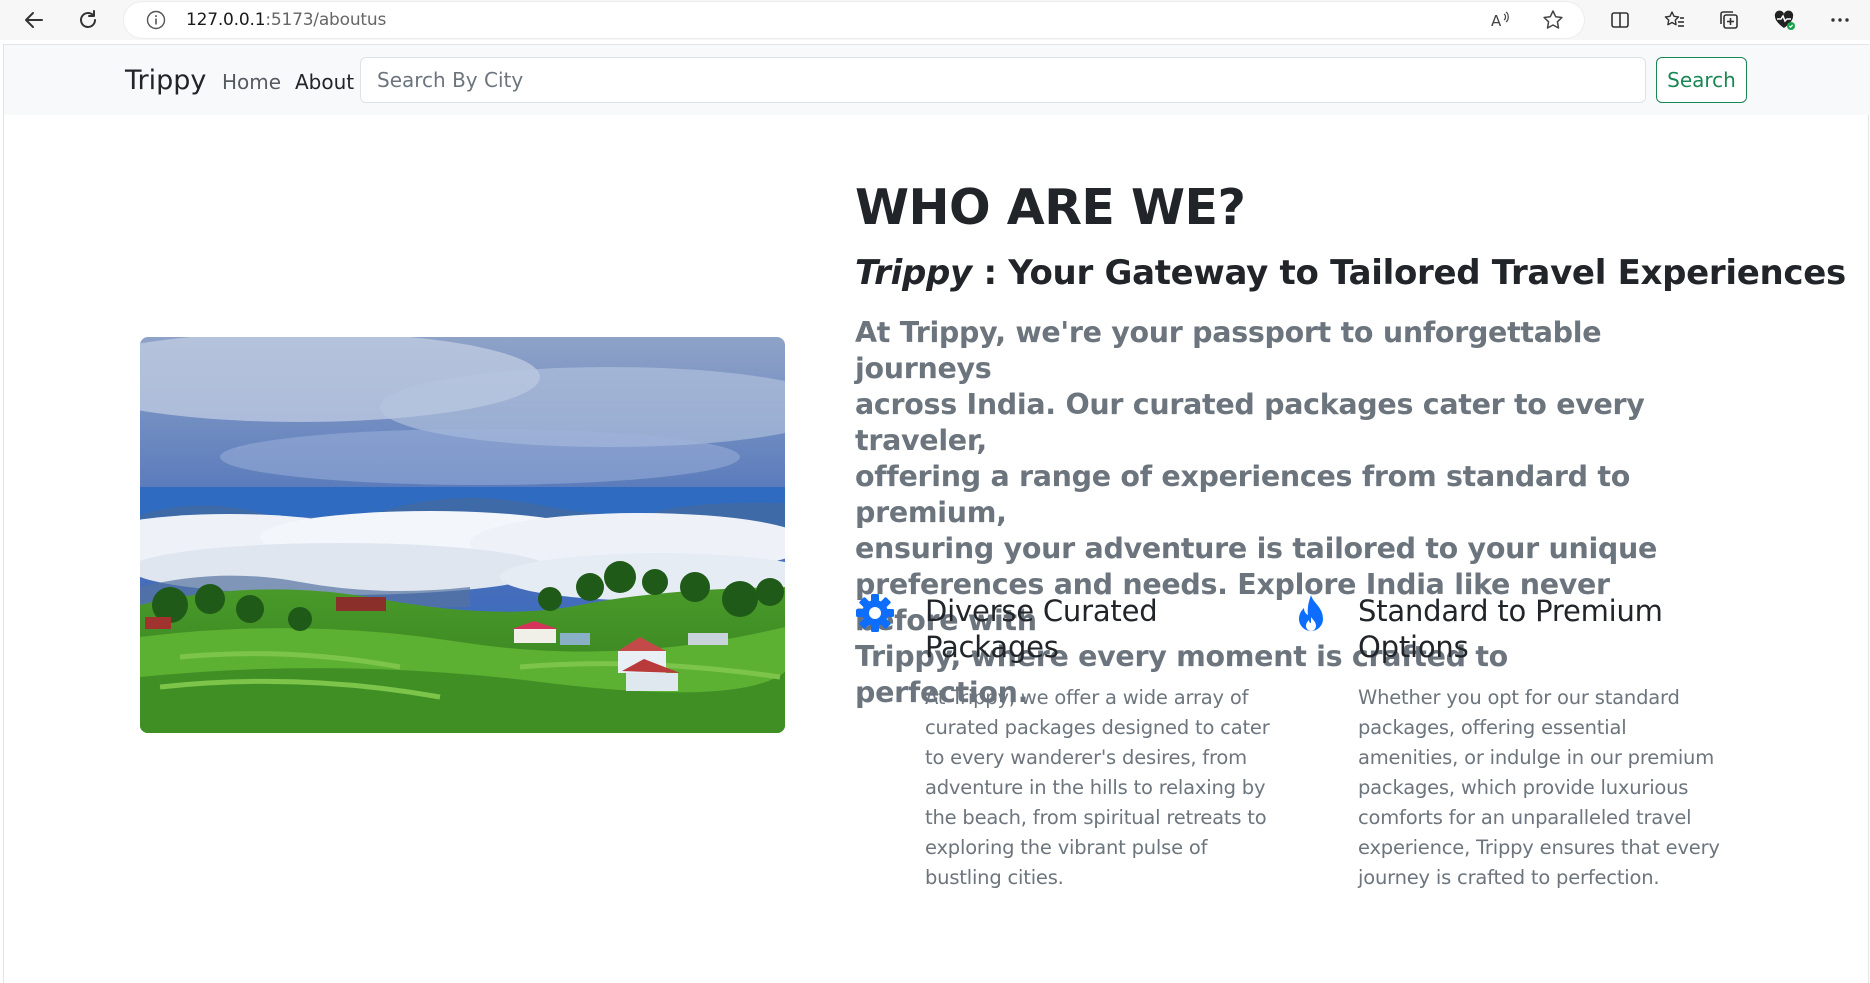  What do you see at coordinates (913, 273) in the screenshot?
I see `tagline-brand: Trippy` at bounding box center [913, 273].